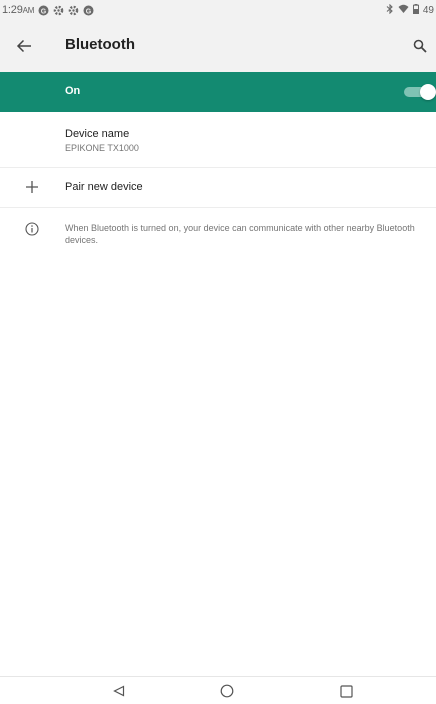  Describe the element at coordinates (218, 92) in the screenshot. I see `bluetooth-master-switch-bar: On` at that location.